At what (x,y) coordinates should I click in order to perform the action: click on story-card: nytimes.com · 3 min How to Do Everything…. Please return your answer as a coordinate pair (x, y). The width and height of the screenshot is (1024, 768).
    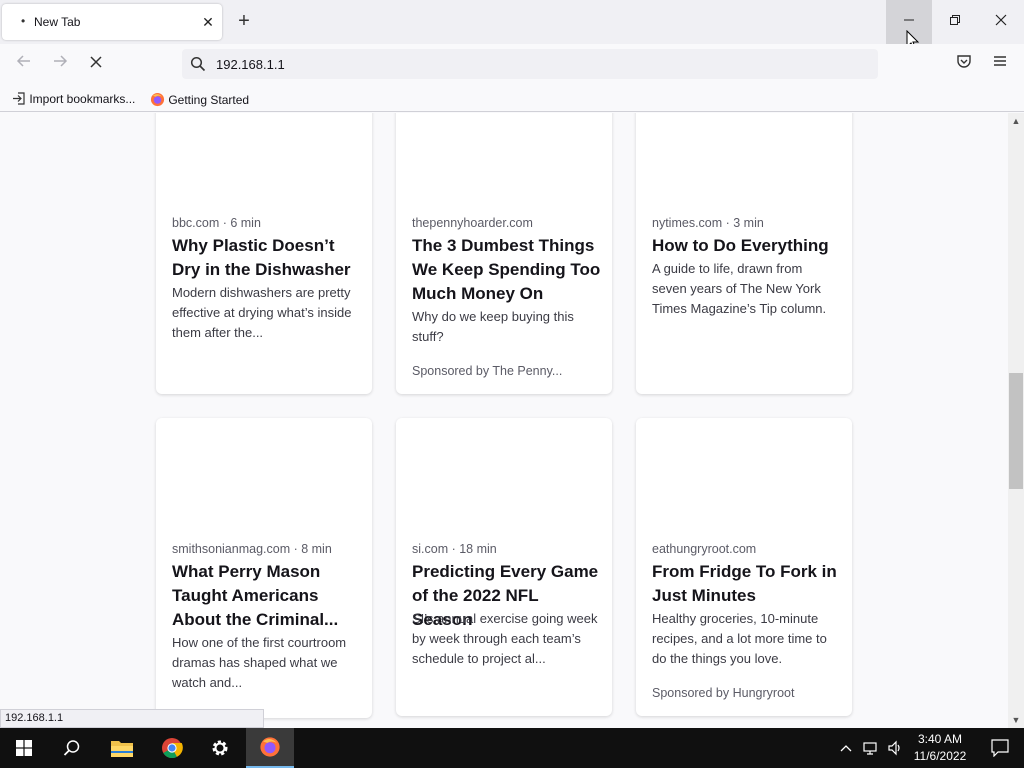
    Looking at the image, I should click on (744, 253).